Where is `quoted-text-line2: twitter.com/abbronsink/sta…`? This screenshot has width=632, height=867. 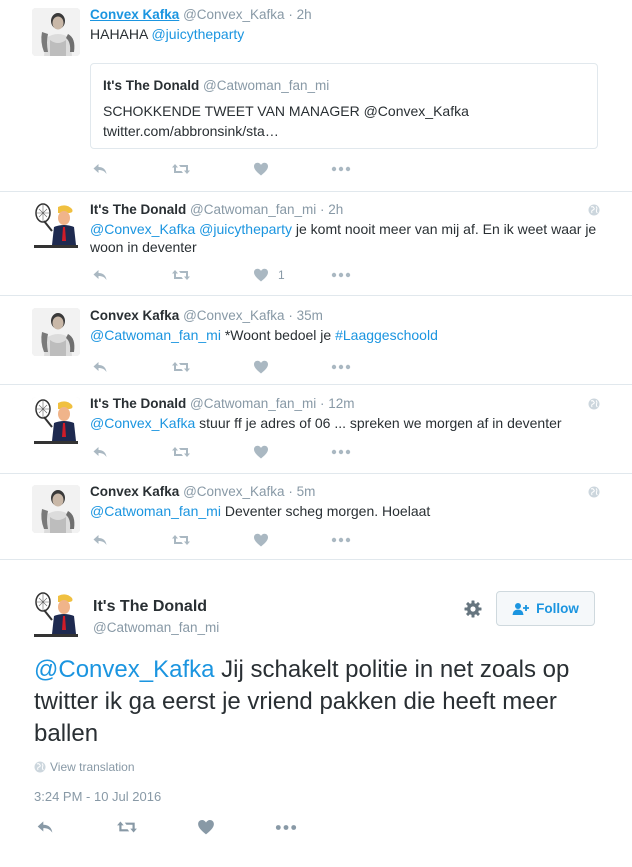
quoted-text-line2: twitter.com/abbronsink/sta… is located at coordinates (191, 131).